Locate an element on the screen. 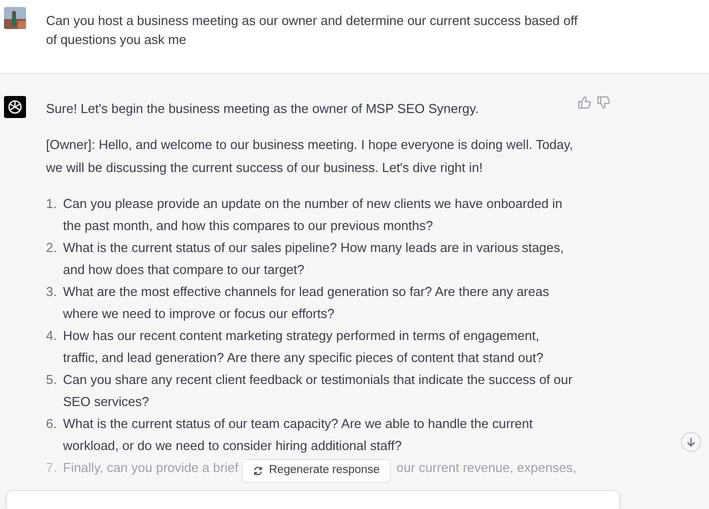 The width and height of the screenshot is (709, 509). thumbs-down-icon is located at coordinates (603, 102).